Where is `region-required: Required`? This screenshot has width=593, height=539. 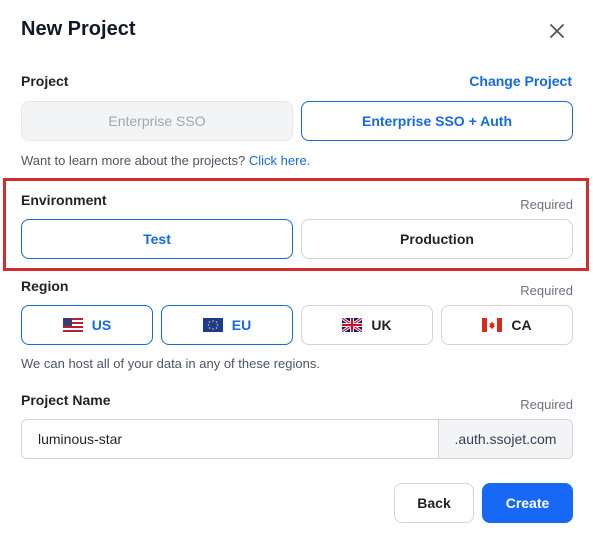 region-required: Required is located at coordinates (546, 290).